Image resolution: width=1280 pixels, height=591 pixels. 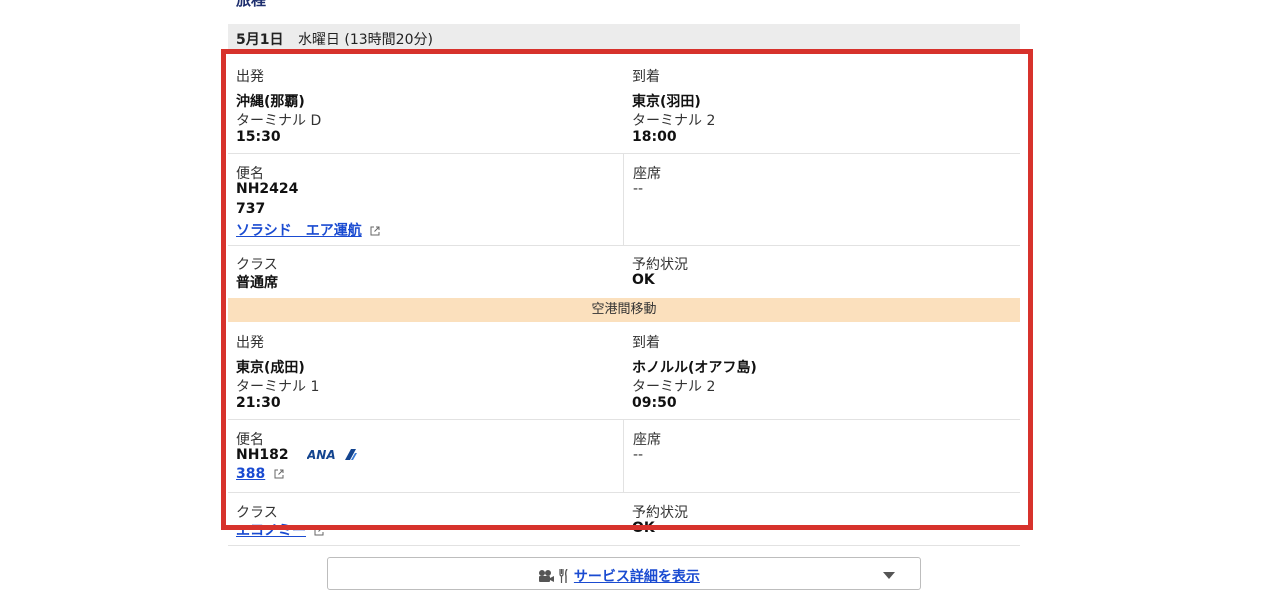 I want to click on class-link-wrap: エコノミー, so click(x=280, y=530).